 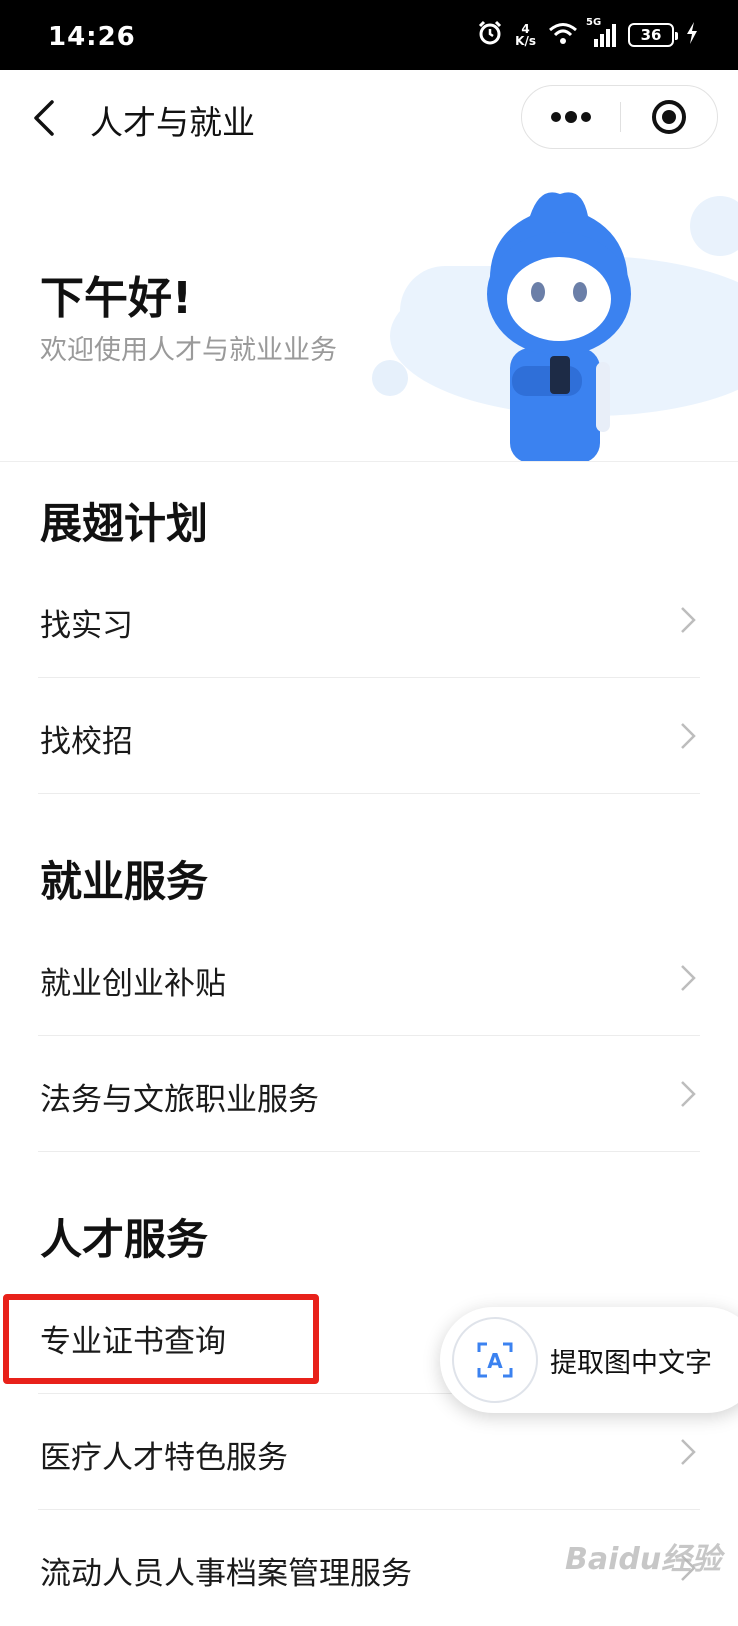 I want to click on baidu-watermark: Baidu经验, so click(x=643, y=1559).